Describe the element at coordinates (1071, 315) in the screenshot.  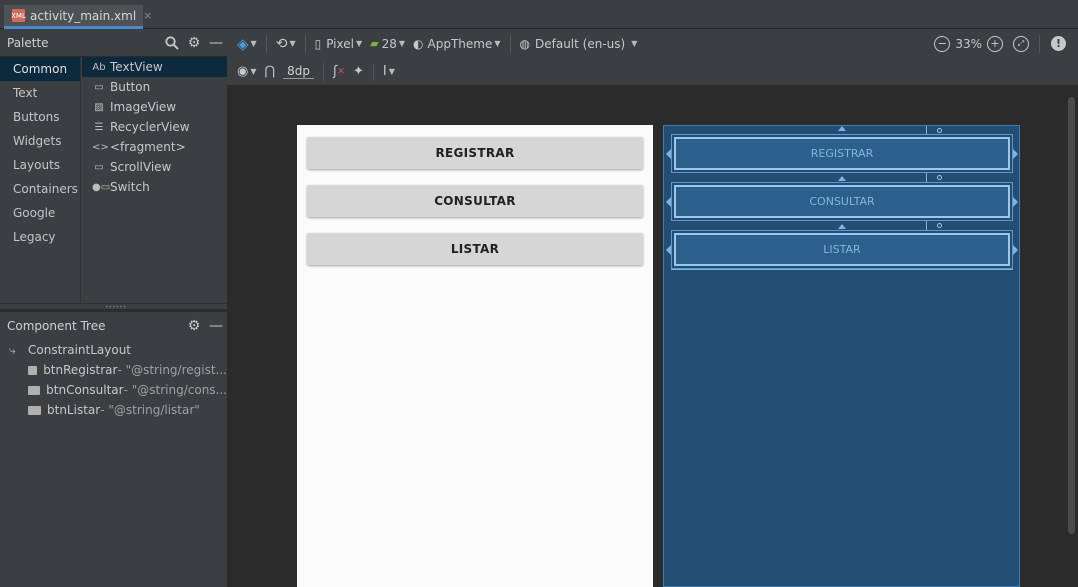
I see `scrollbar-thumb` at that location.